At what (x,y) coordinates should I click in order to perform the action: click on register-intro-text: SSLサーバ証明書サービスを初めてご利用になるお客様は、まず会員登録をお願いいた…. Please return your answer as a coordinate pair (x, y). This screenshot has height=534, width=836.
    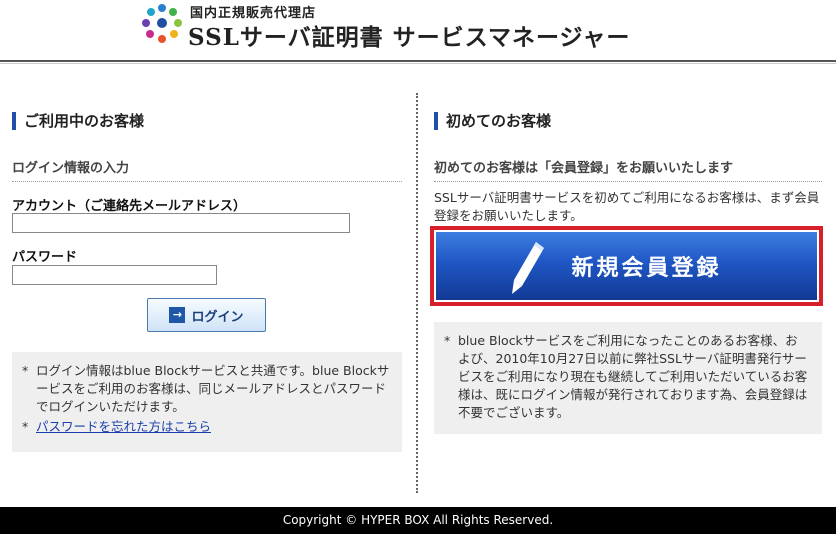
    Looking at the image, I should click on (627, 206).